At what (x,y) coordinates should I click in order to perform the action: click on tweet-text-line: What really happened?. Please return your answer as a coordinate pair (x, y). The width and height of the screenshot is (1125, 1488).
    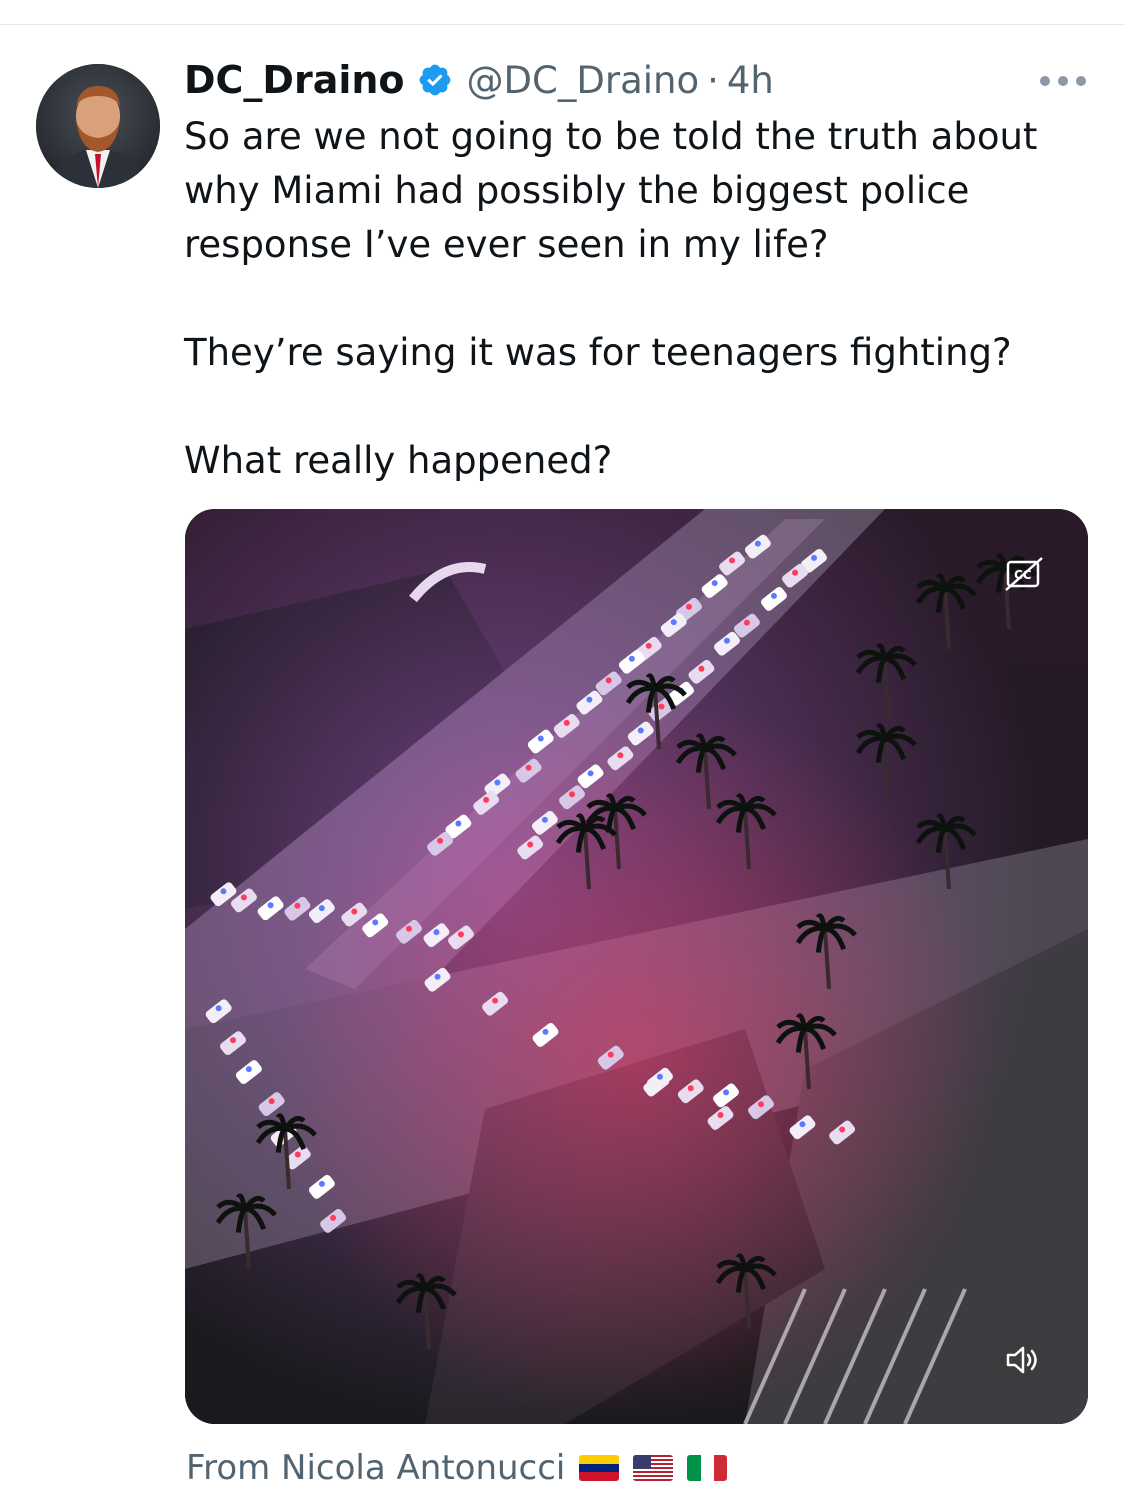
    Looking at the image, I should click on (398, 460).